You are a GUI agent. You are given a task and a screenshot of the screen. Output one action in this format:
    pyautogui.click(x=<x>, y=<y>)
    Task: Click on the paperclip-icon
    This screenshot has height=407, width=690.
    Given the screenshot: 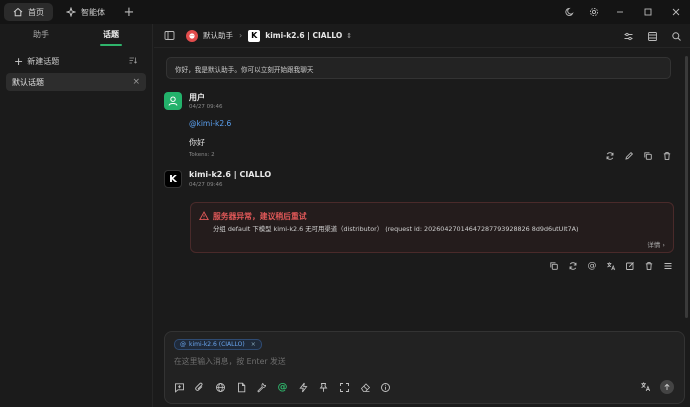 What is the action you would take?
    pyautogui.click(x=199, y=386)
    